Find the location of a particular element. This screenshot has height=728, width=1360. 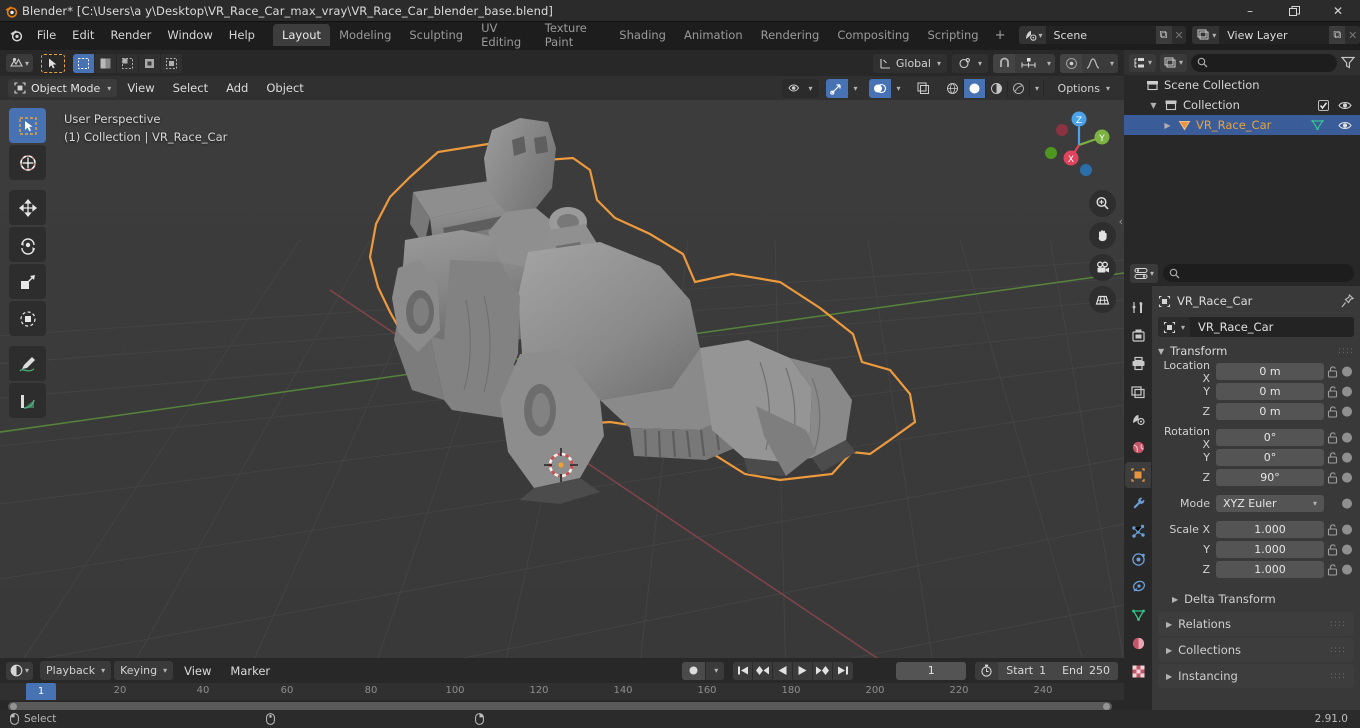

instancing-panel: ▶ Instancing :::: is located at coordinates (1256, 676).